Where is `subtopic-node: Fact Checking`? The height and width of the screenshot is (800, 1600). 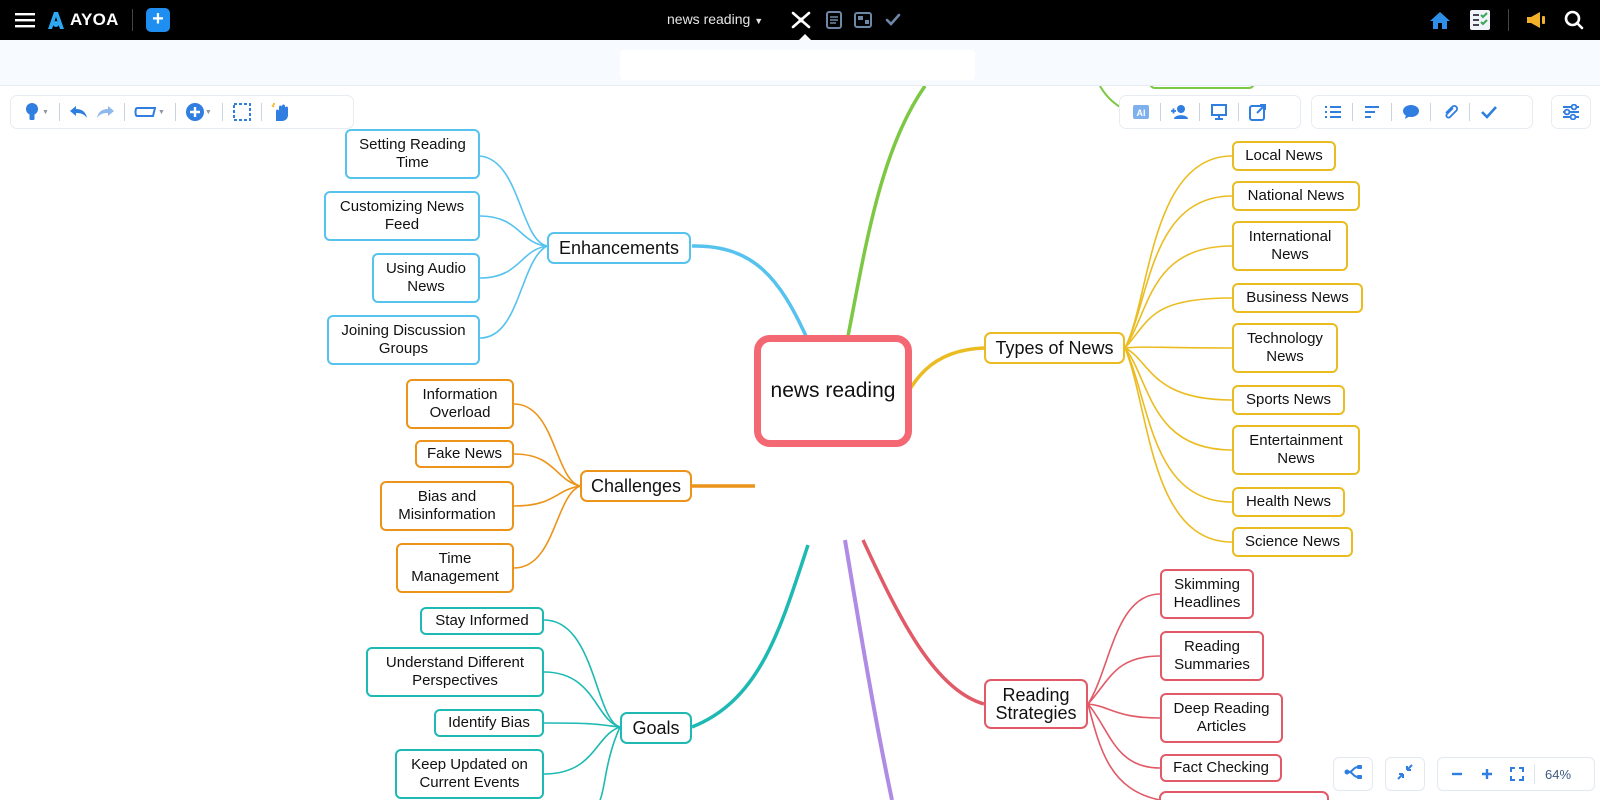 subtopic-node: Fact Checking is located at coordinates (1221, 768).